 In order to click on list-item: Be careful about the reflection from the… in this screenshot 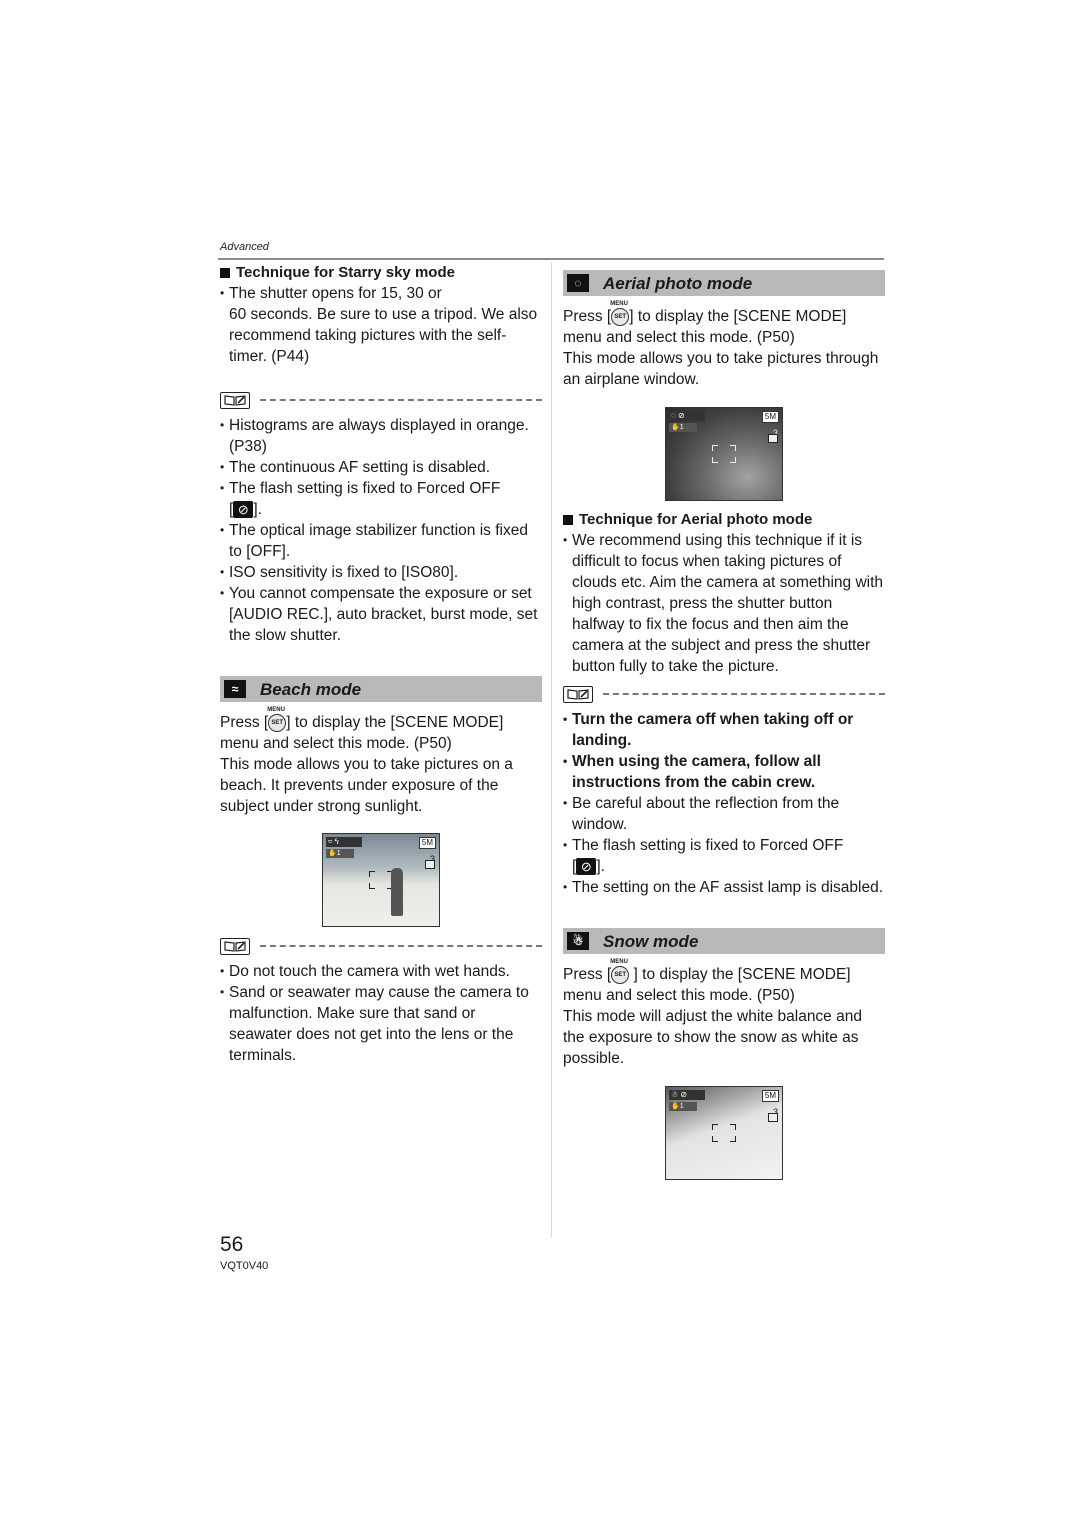, I will do `click(724, 814)`.